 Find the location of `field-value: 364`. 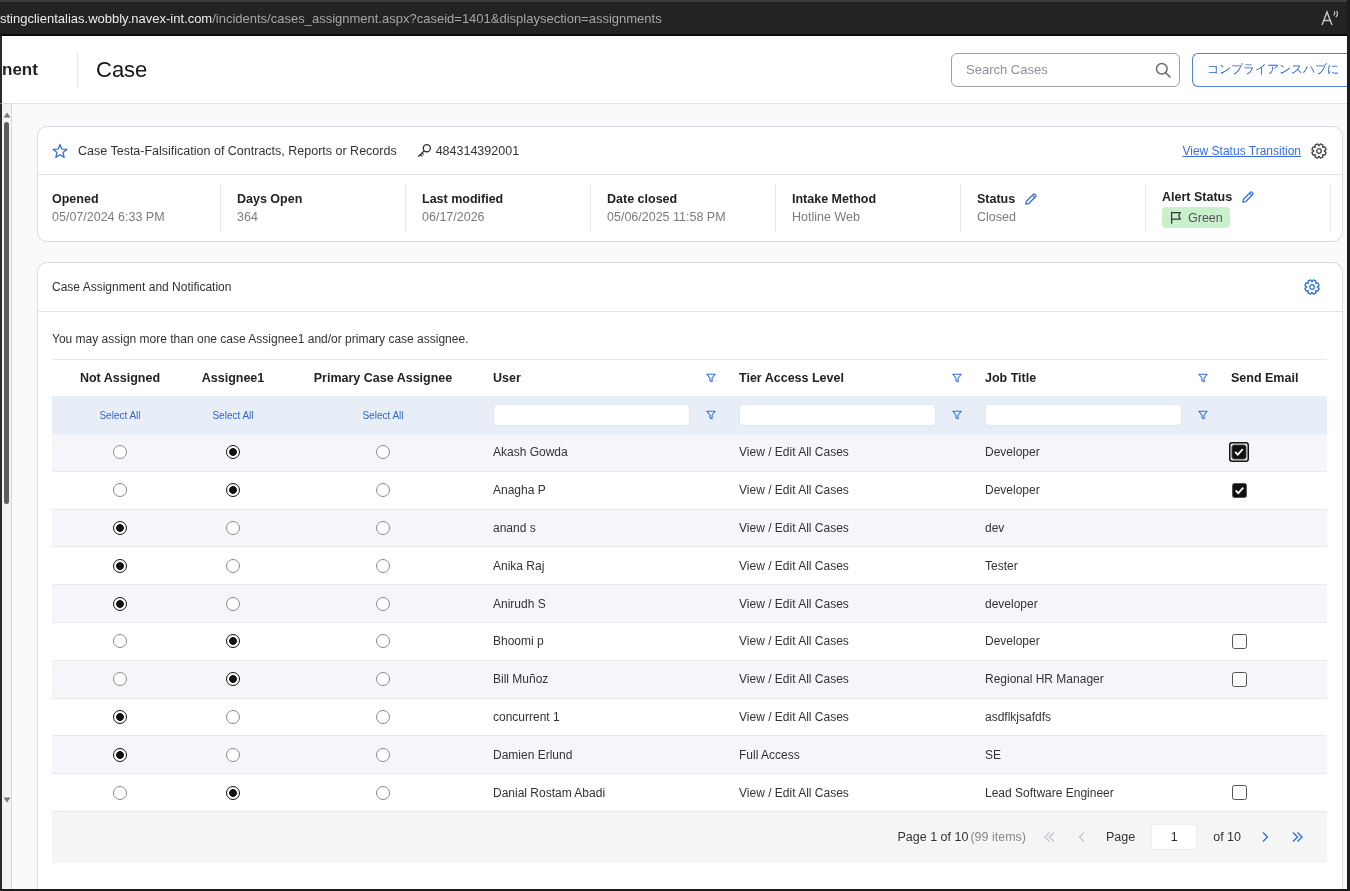

field-value: 364 is located at coordinates (247, 217).